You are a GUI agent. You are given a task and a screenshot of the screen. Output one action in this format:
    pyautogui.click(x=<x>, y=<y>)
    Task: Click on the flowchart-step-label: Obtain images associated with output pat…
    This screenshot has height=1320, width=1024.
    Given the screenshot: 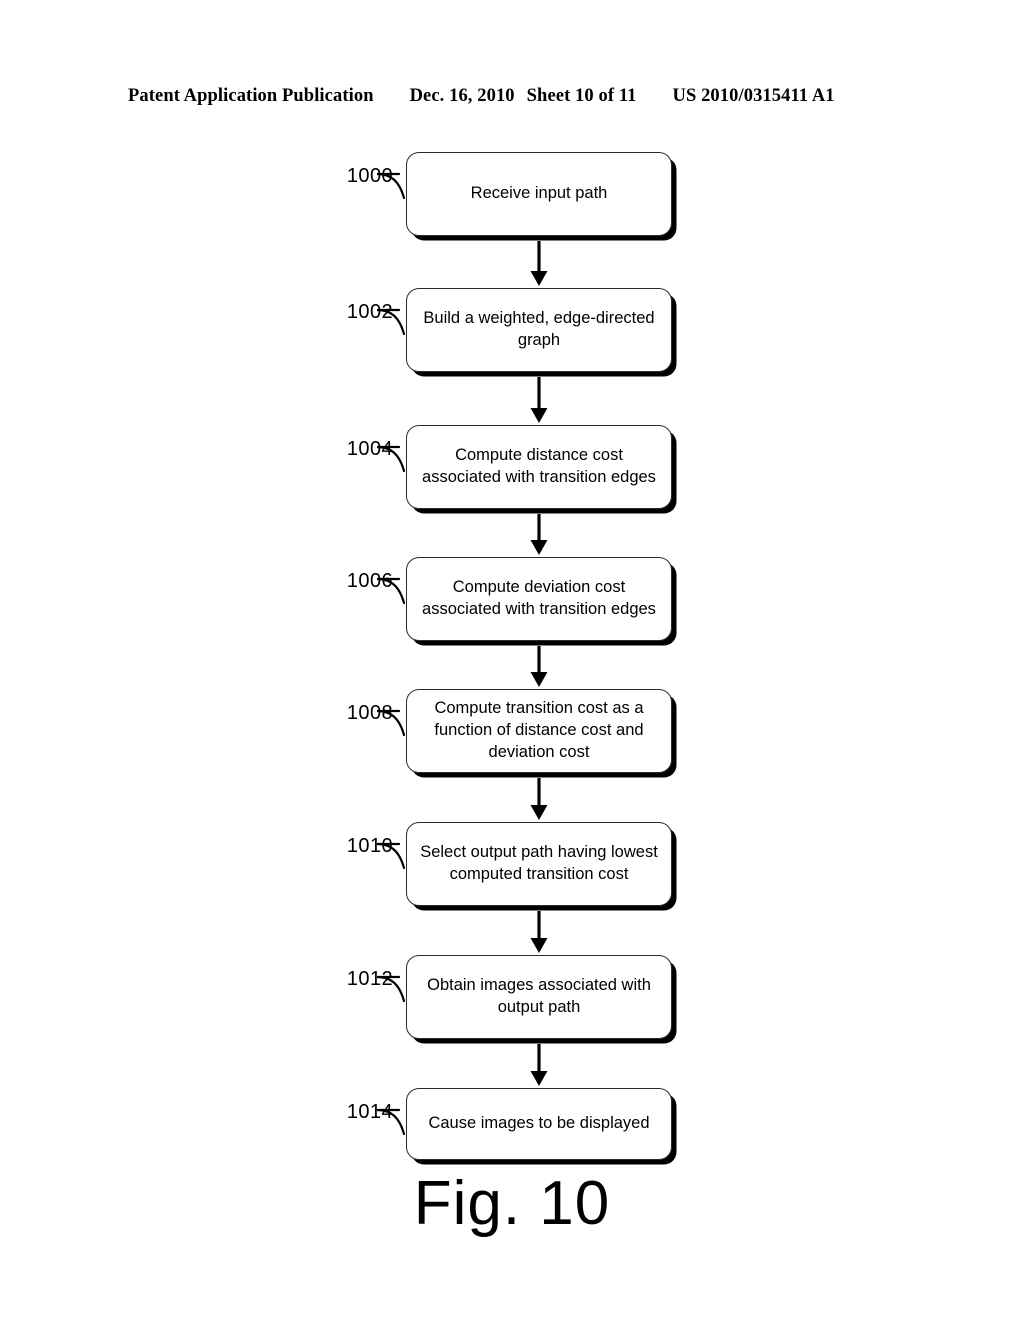 What is the action you would take?
    pyautogui.click(x=539, y=996)
    